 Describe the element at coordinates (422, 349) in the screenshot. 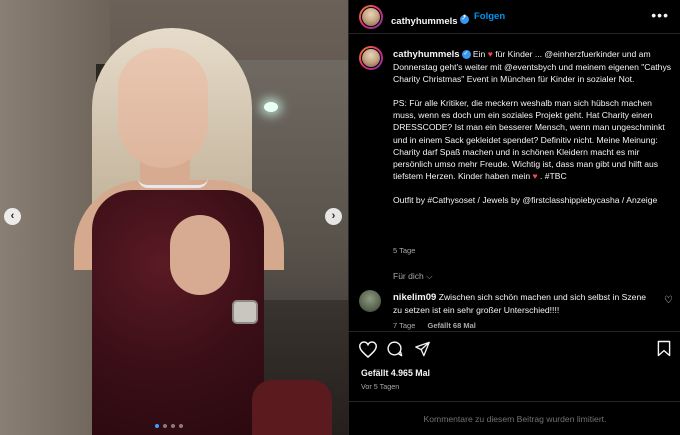

I see `share-icon` at that location.